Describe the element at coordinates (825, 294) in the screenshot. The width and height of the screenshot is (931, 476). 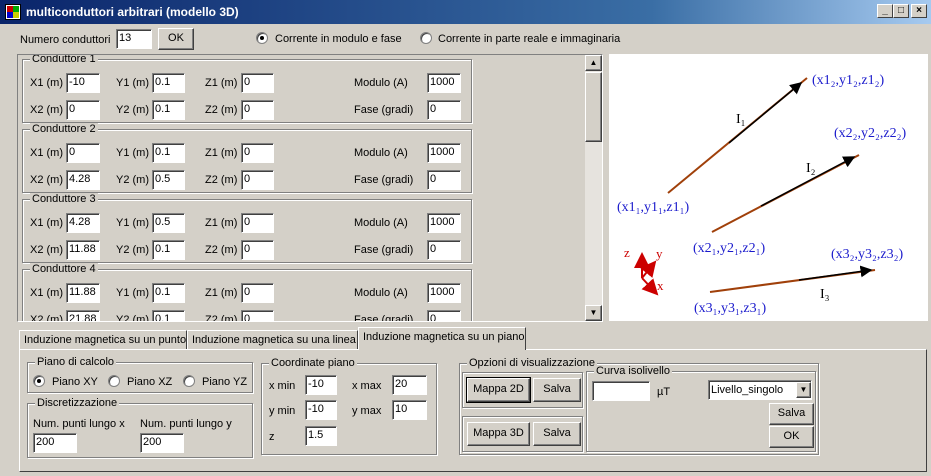
I see `c3-current-label: I₃` at that location.